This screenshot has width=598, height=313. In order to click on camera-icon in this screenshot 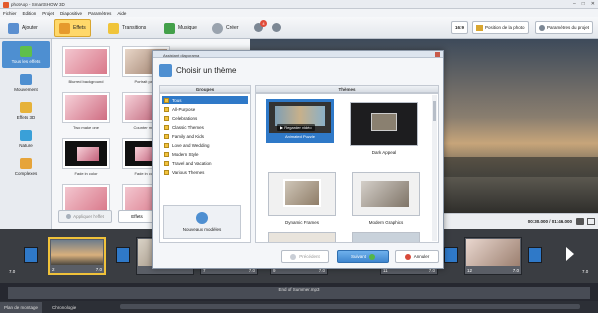, I will do `click(580, 221)`.